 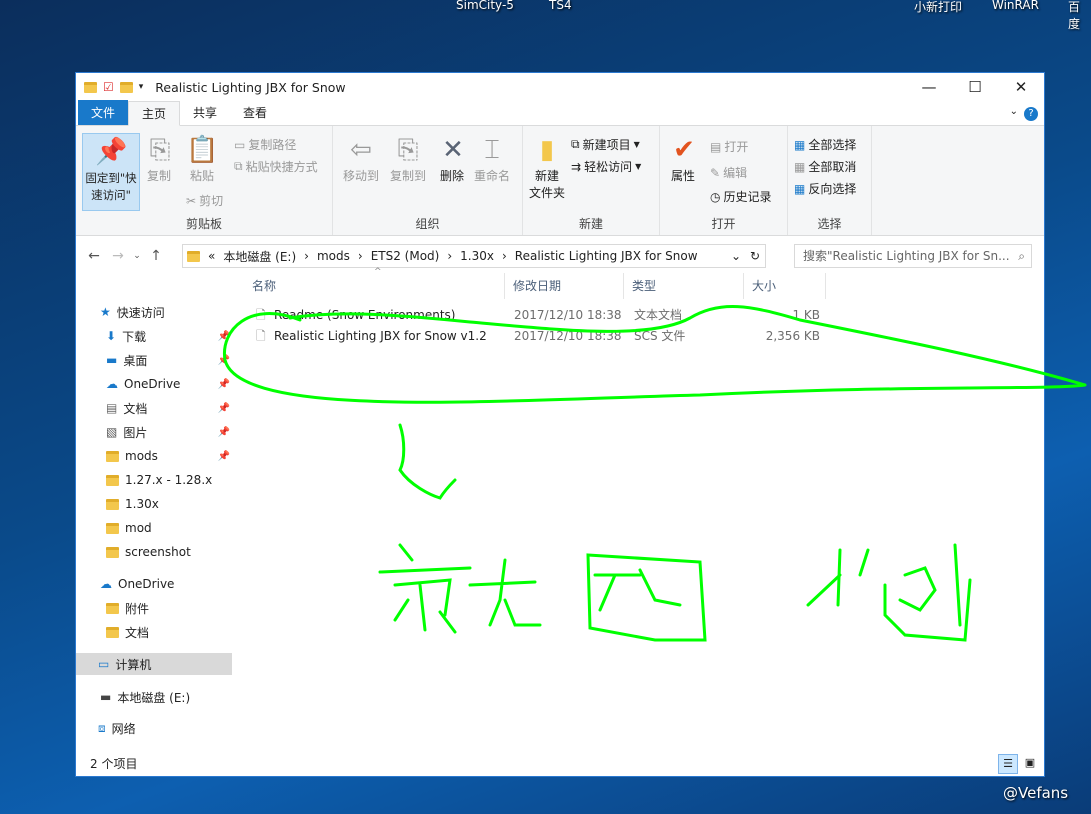 I want to click on desktop-icon-print: 小新打印, so click(x=938, y=7).